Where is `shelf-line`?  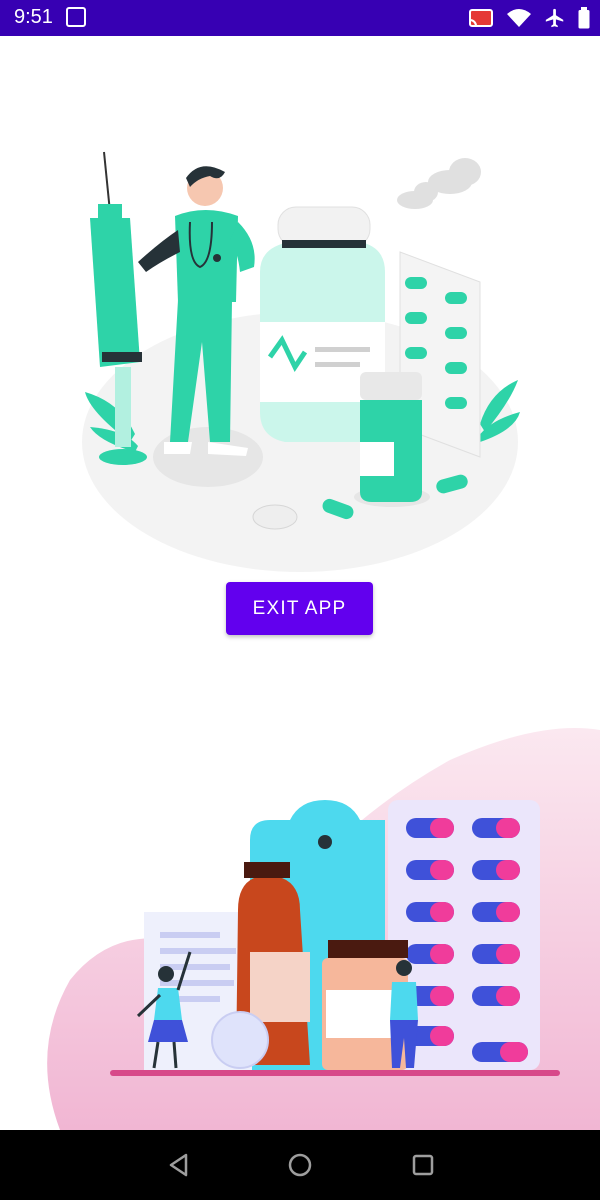 shelf-line is located at coordinates (335, 1073).